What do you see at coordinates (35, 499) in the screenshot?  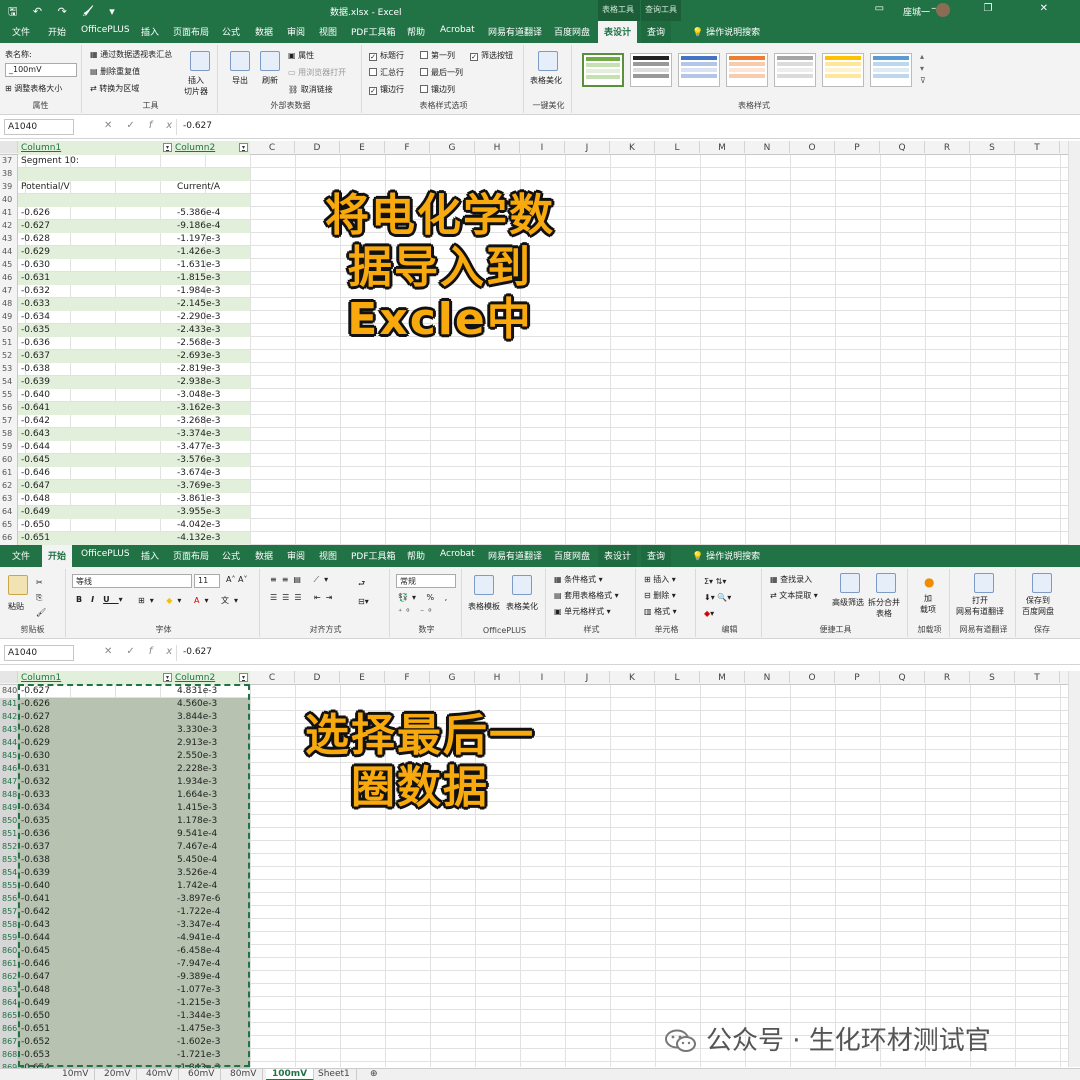 I see `cell-column1: -0.648` at bounding box center [35, 499].